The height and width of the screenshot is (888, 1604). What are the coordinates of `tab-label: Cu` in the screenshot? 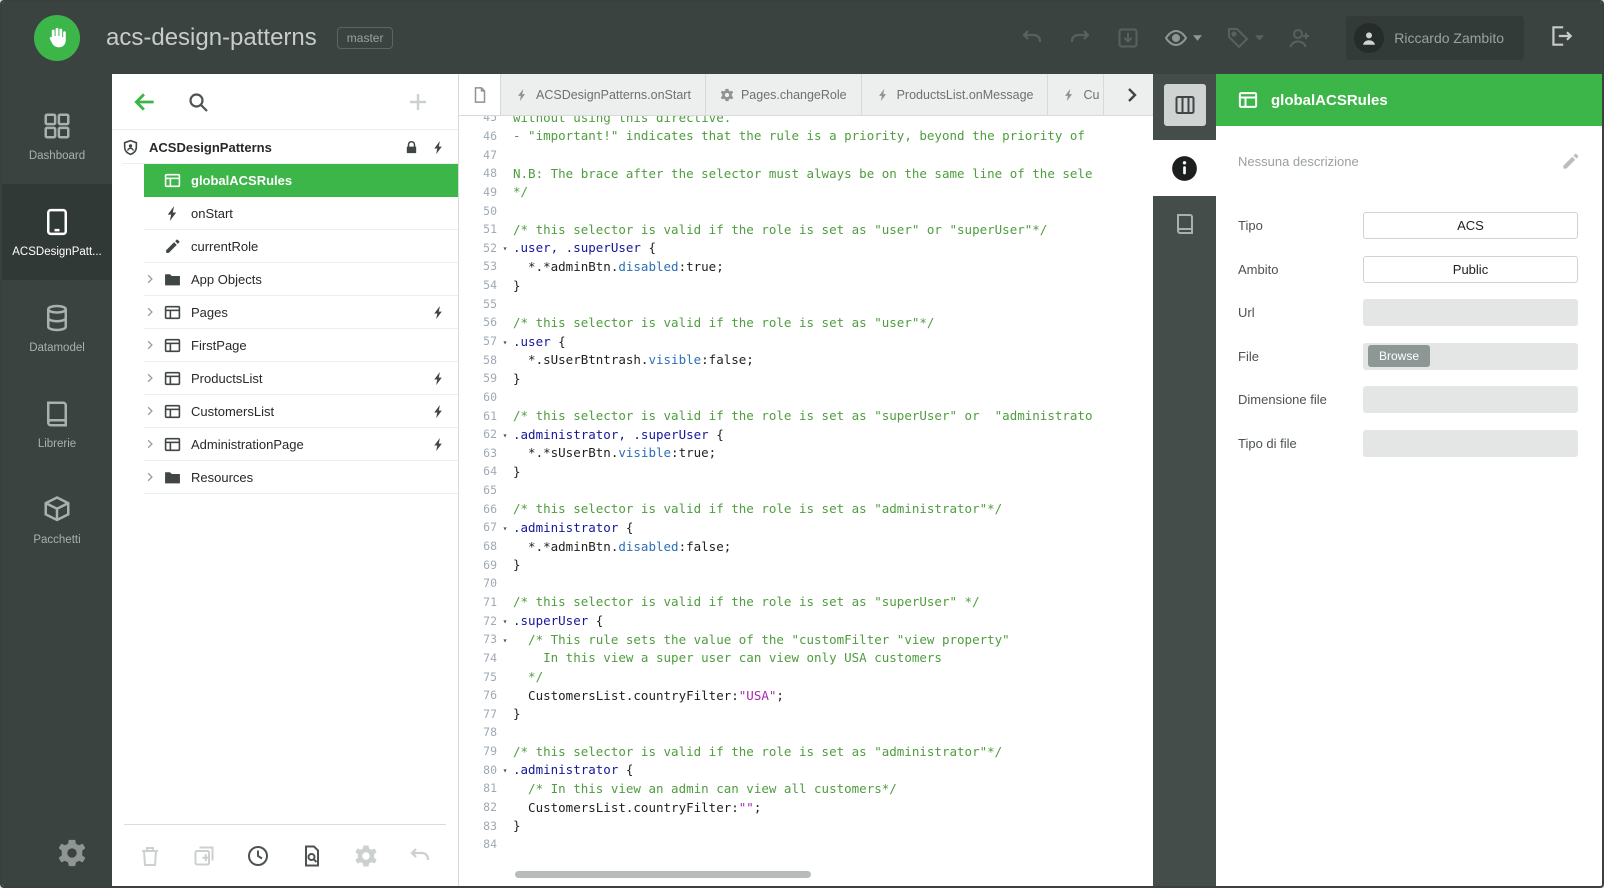 It's located at (1091, 94).